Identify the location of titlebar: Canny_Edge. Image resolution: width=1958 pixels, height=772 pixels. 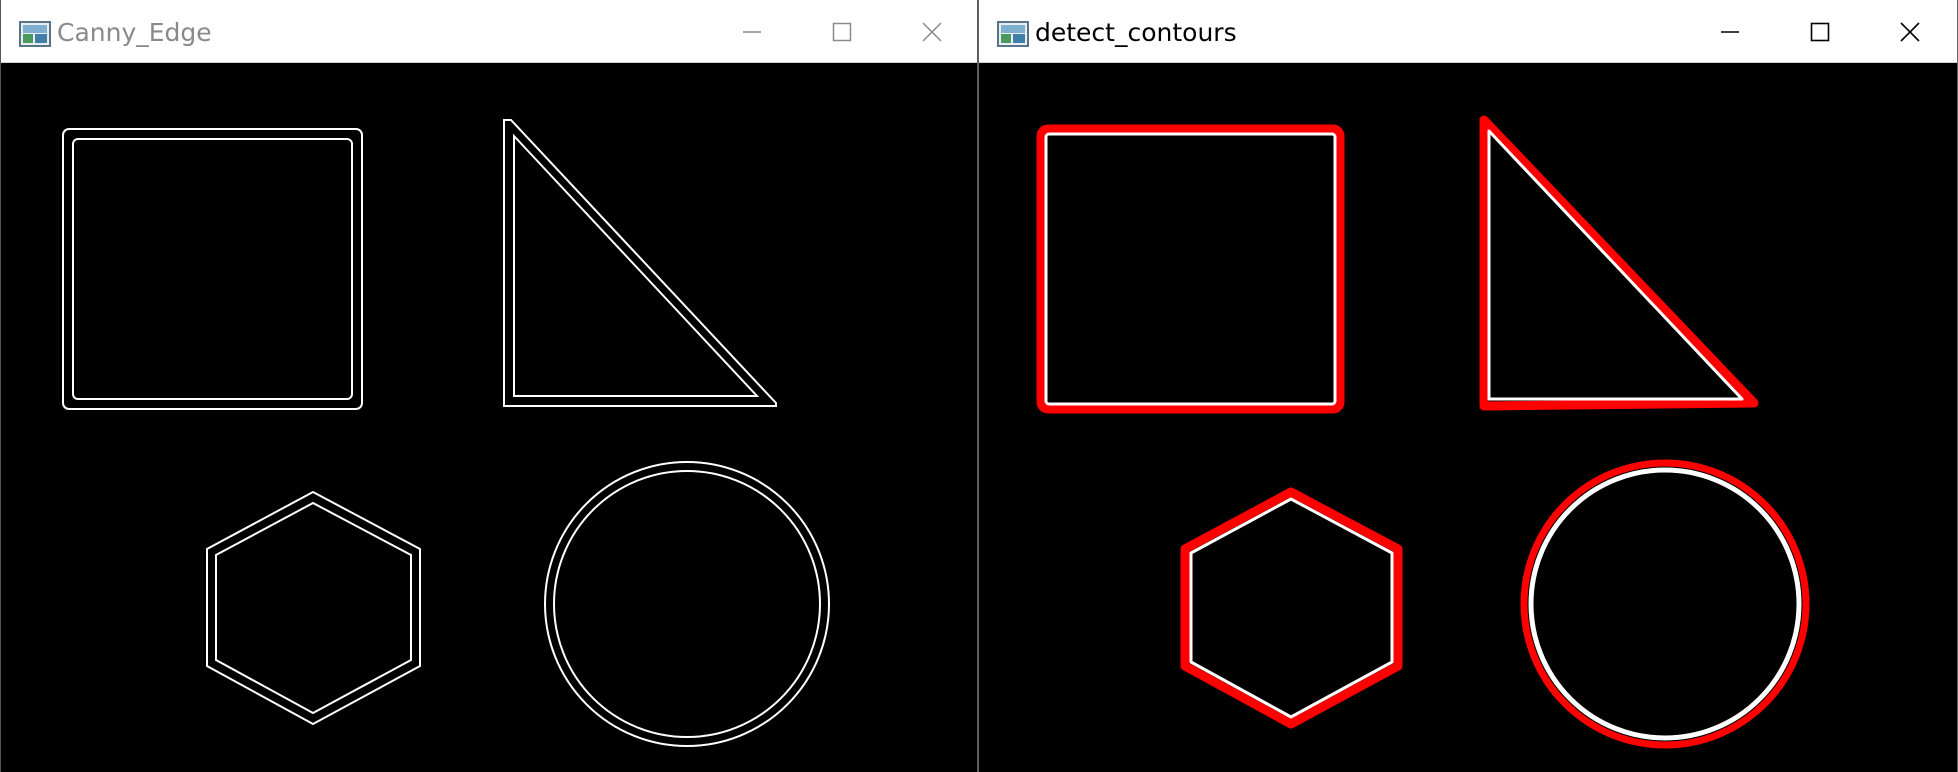
(489, 31).